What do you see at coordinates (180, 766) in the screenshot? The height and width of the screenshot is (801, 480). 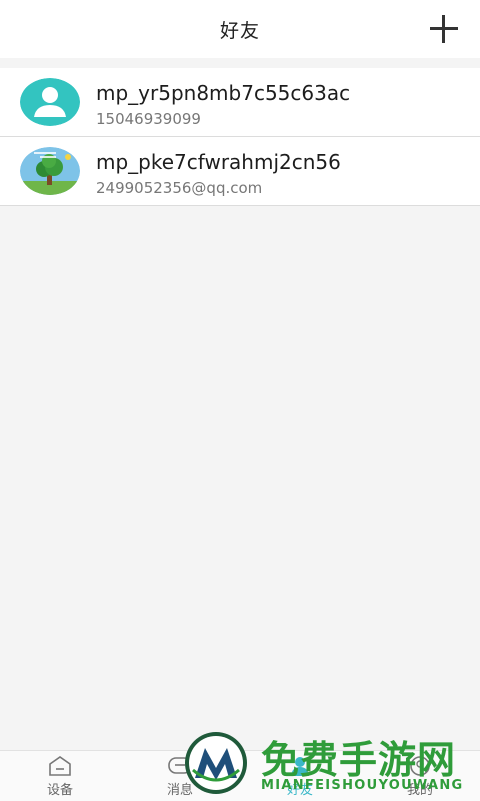 I see `message-icon` at bounding box center [180, 766].